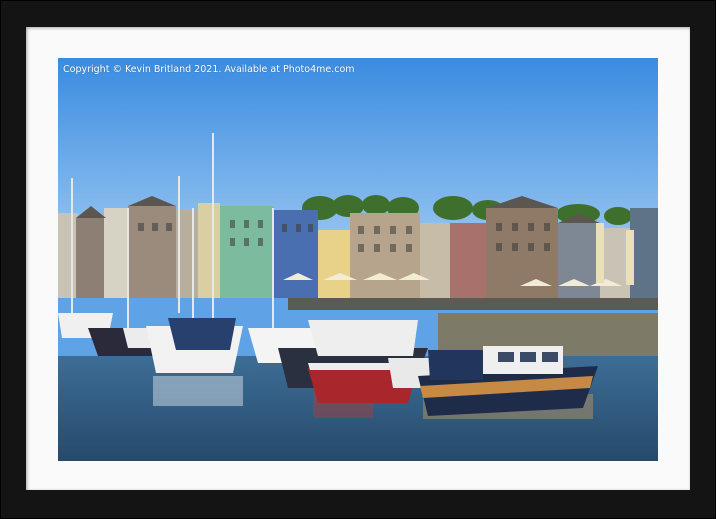 The width and height of the screenshot is (716, 519). What do you see at coordinates (473, 304) in the screenshot?
I see `promenade-rail` at bounding box center [473, 304].